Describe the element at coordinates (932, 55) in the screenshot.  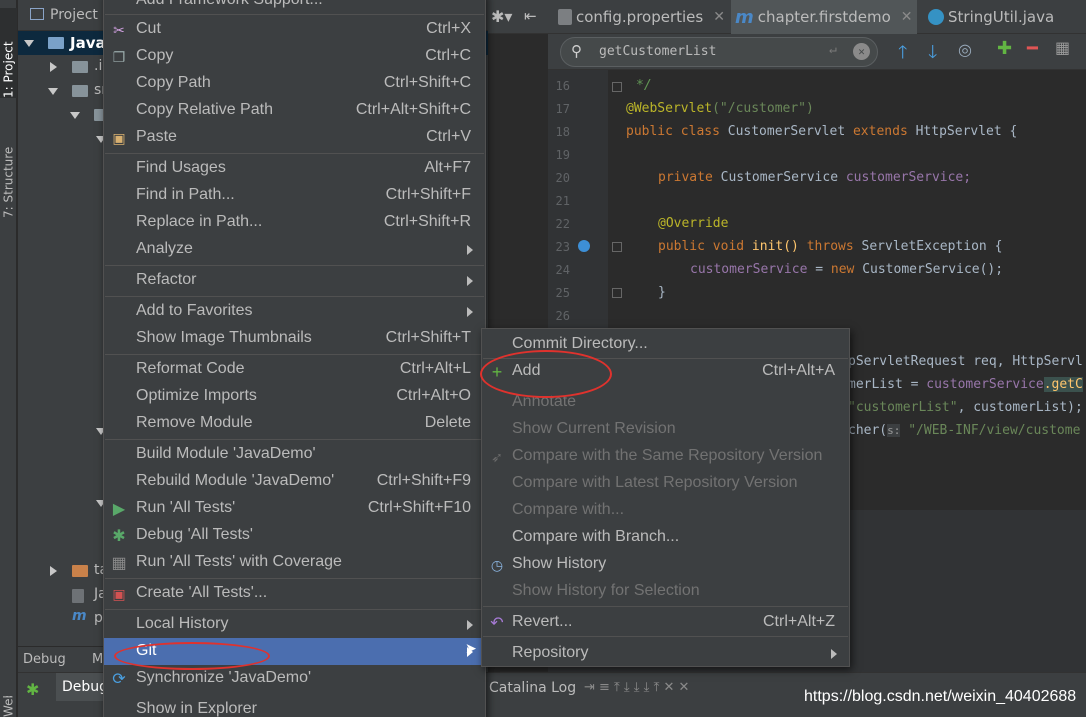
I see `next-occurrence-icon: 🡓` at that location.